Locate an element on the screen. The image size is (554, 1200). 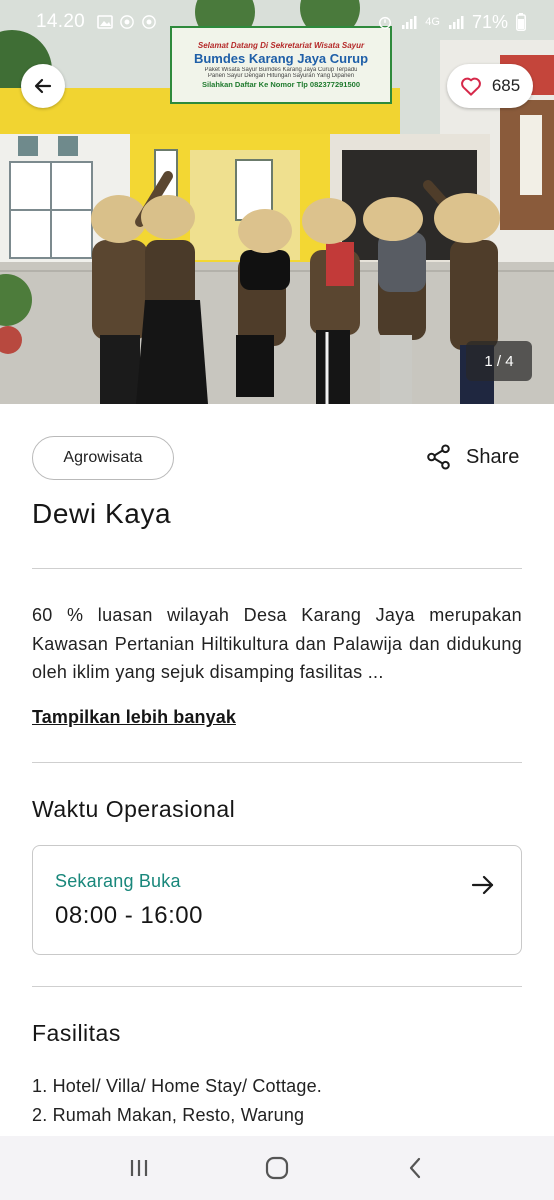
share-nodes-icon is located at coordinates (438, 457).